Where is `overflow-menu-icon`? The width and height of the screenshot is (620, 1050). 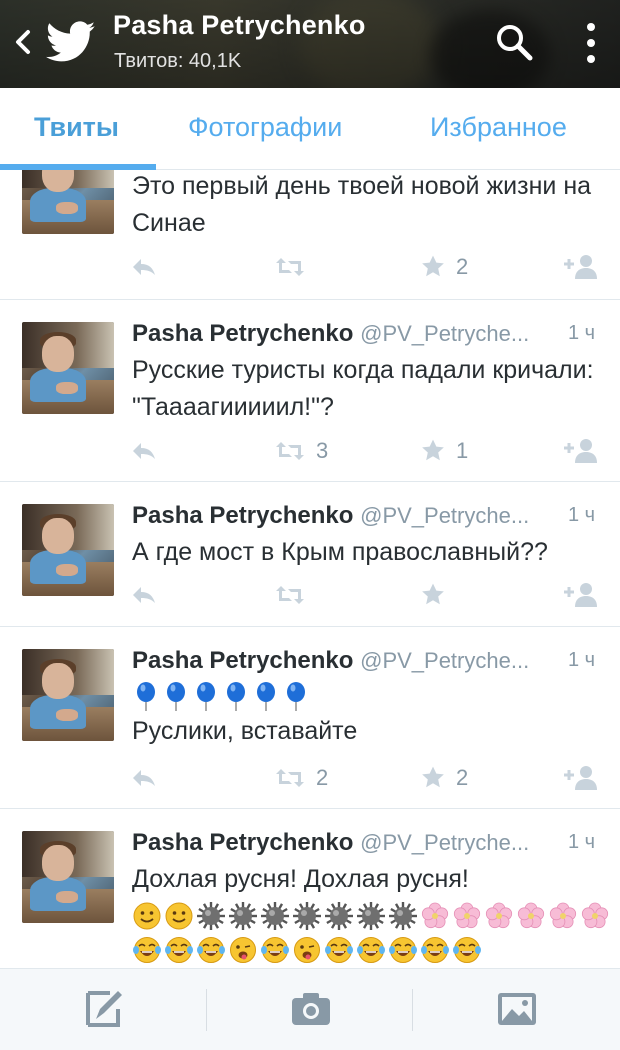 overflow-menu-icon is located at coordinates (591, 43).